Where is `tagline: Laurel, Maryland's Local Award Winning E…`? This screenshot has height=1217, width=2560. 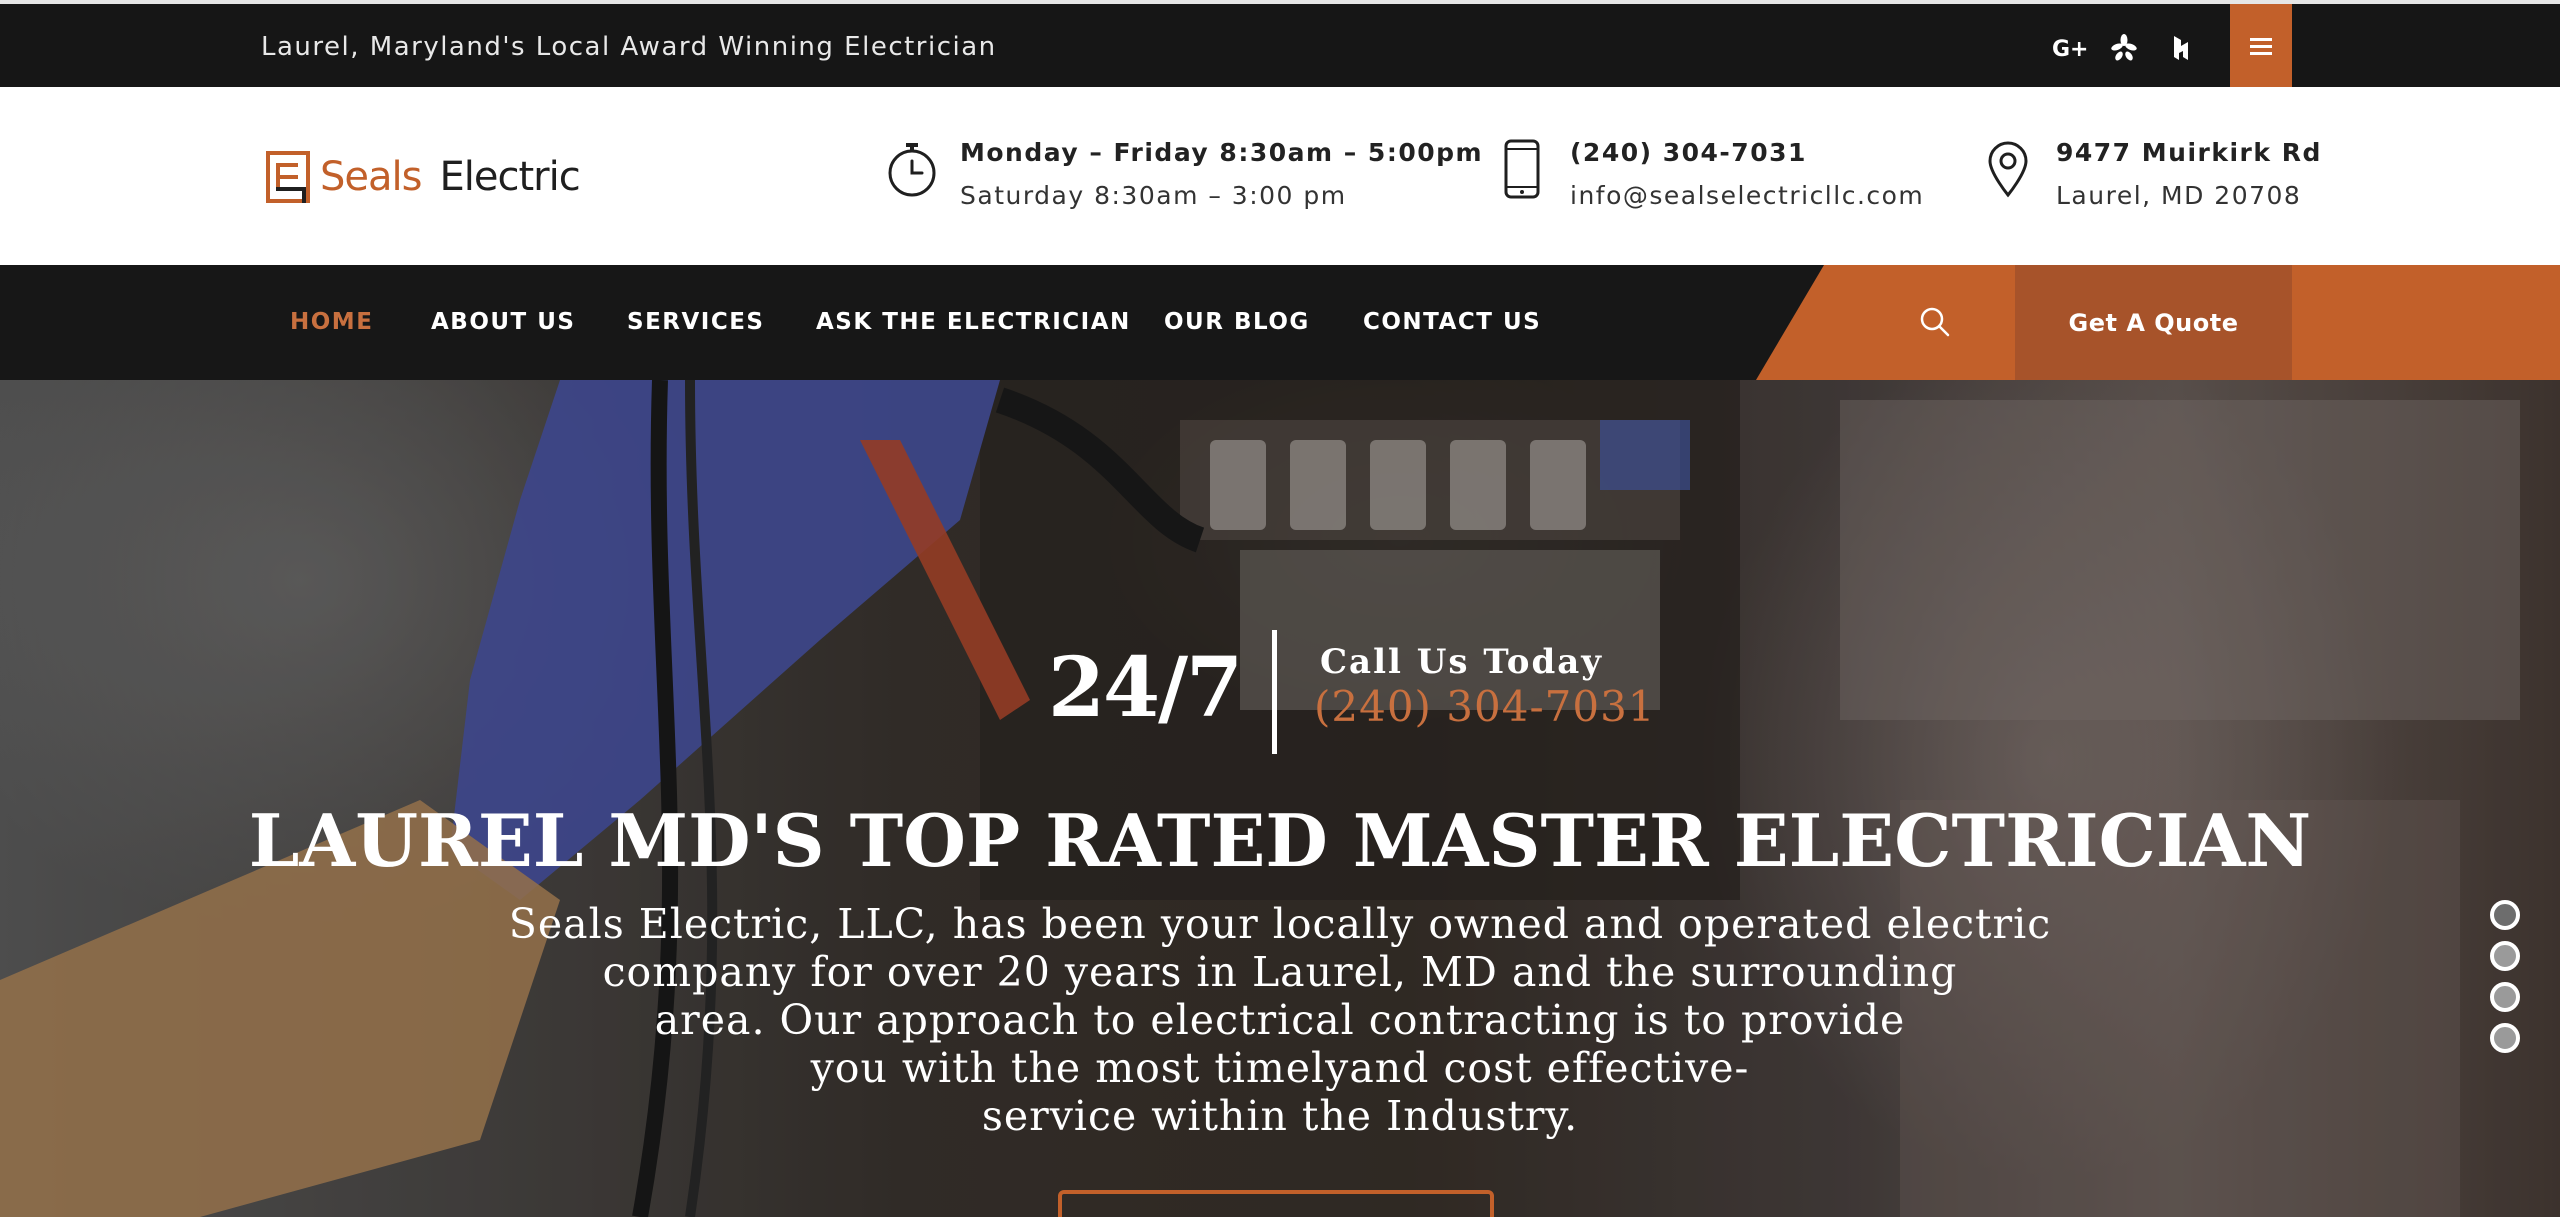
tagline: Laurel, Maryland's Local Award Winning E… is located at coordinates (629, 47).